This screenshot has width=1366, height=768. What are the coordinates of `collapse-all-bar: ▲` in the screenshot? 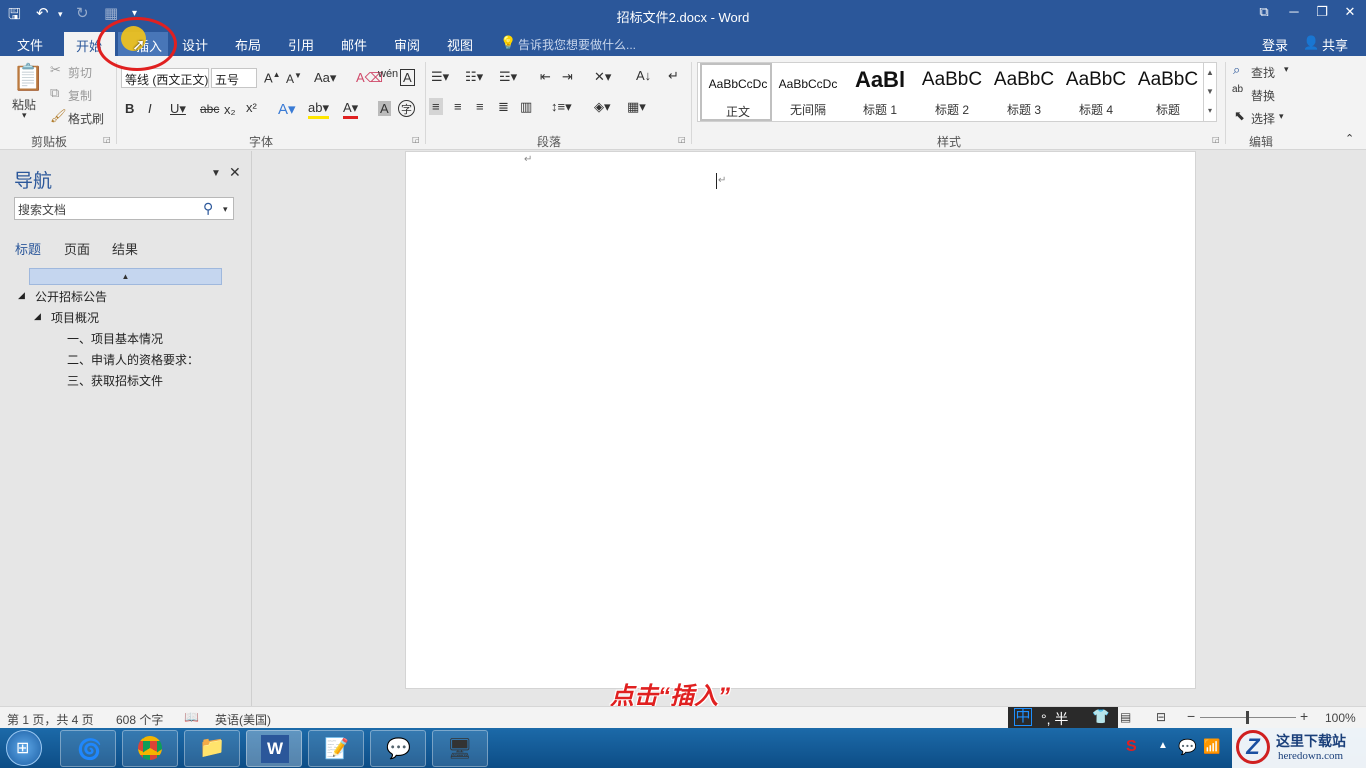 It's located at (125, 276).